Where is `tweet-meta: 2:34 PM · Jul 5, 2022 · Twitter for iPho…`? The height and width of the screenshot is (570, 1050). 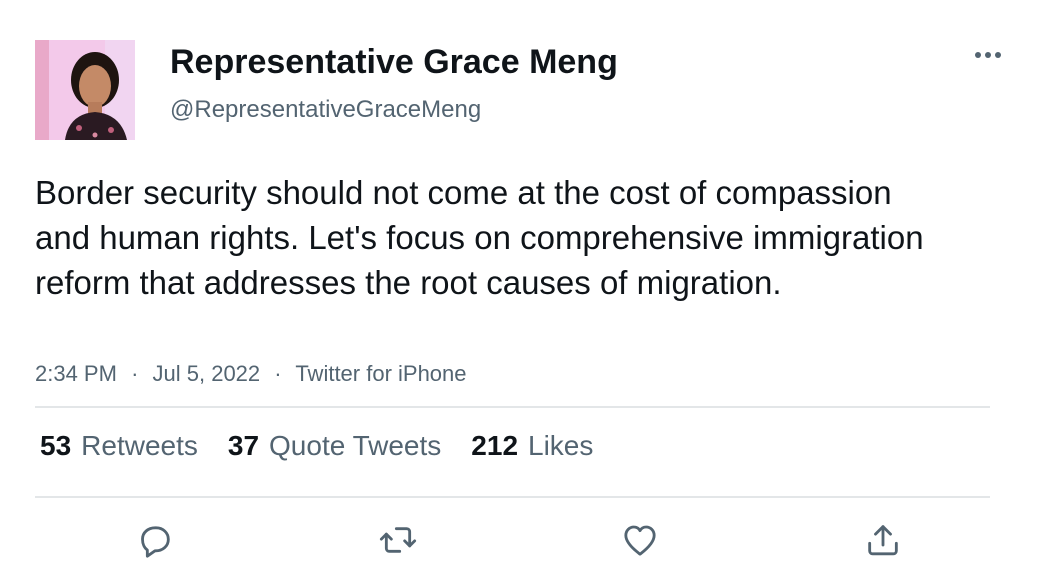 tweet-meta: 2:34 PM · Jul 5, 2022 · Twitter for iPho… is located at coordinates (251, 374).